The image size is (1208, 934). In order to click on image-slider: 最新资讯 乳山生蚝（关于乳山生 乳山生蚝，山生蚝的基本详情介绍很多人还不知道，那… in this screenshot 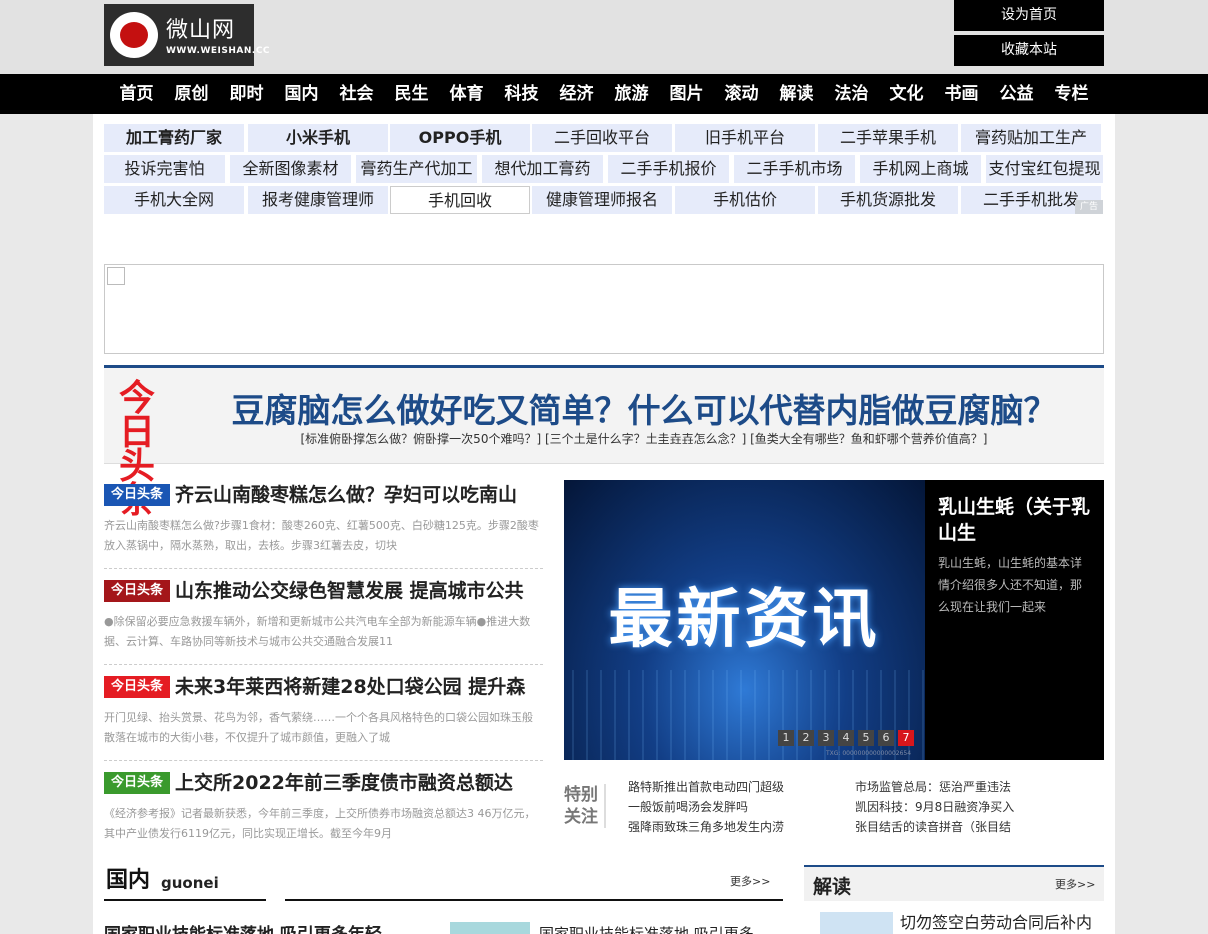, I will do `click(834, 620)`.